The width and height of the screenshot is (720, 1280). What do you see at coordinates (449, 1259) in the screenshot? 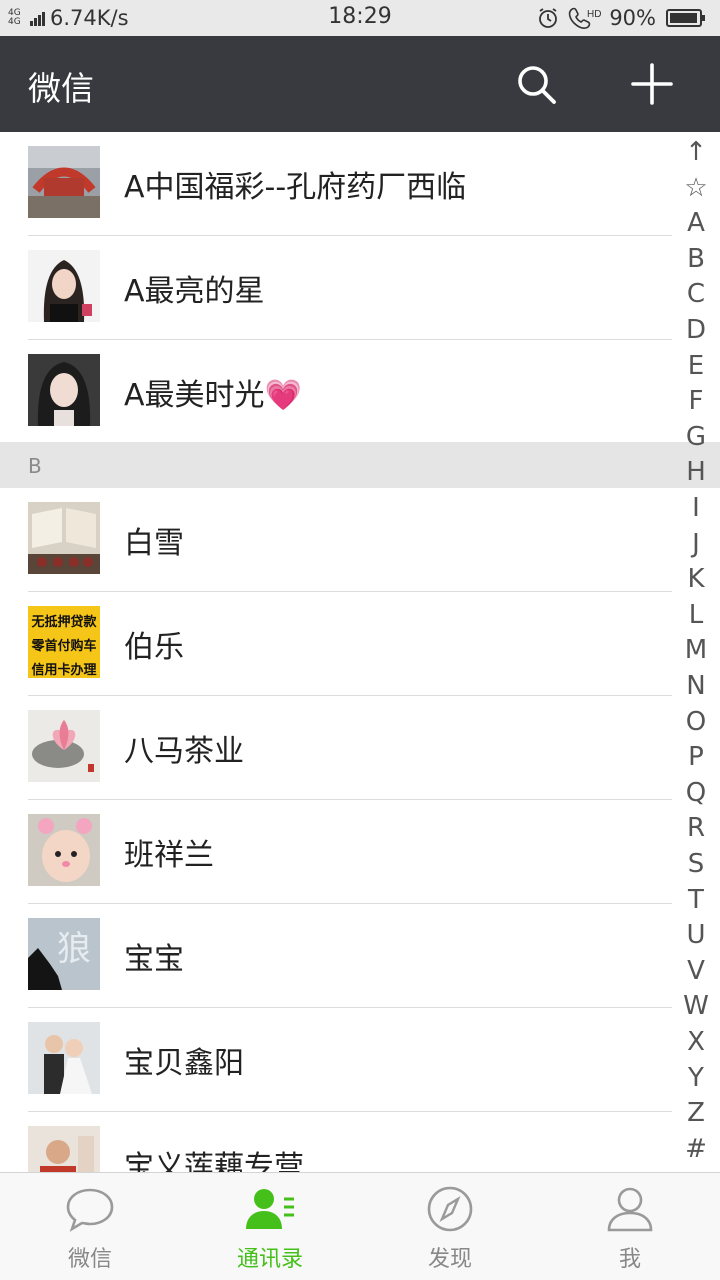
I see `tab-label: 发现` at bounding box center [449, 1259].